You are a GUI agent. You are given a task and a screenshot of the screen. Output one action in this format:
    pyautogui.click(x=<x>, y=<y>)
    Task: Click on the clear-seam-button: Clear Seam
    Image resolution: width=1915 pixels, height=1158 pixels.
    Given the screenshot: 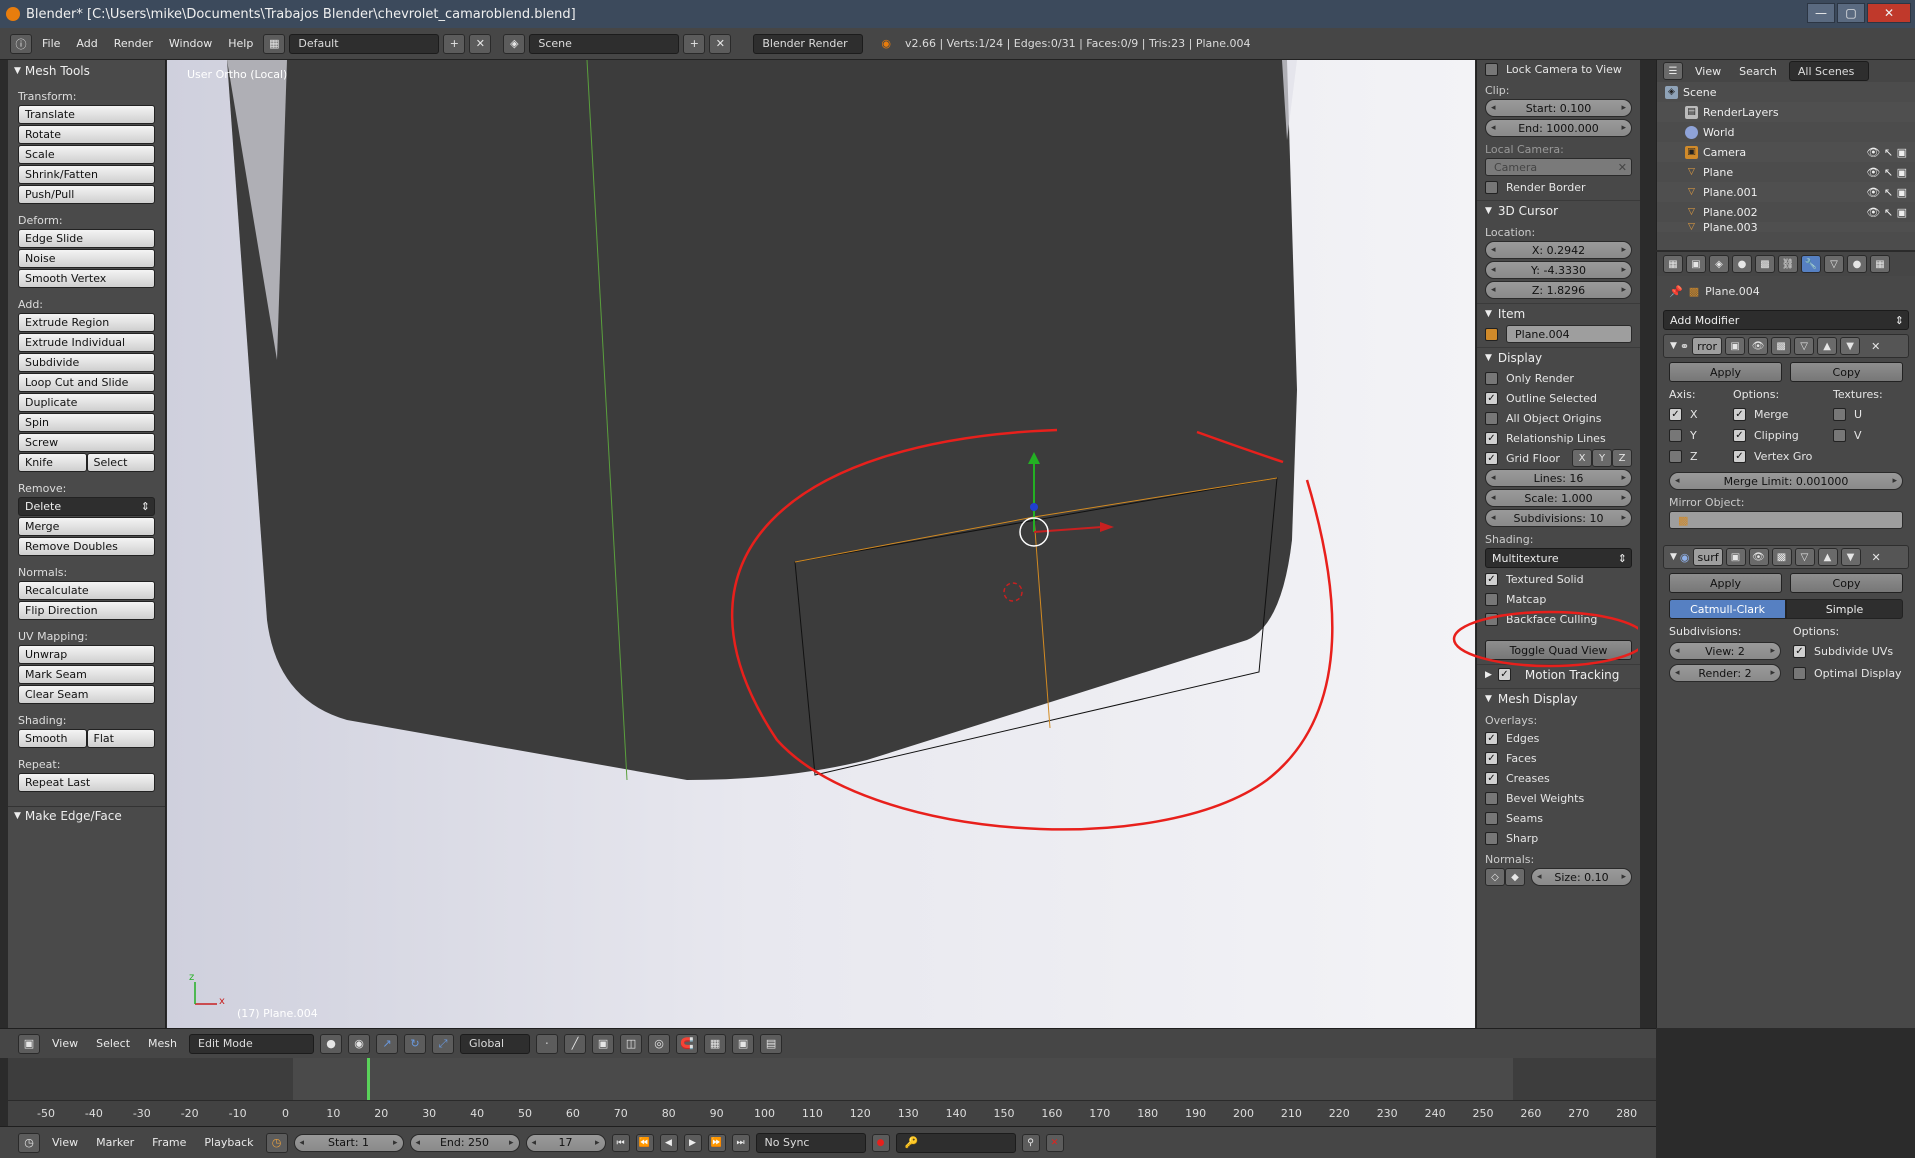 What is the action you would take?
    pyautogui.click(x=86, y=694)
    